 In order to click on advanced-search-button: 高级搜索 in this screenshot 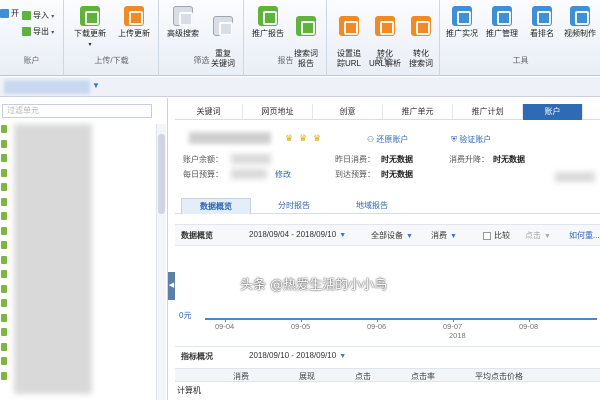, I will do `click(183, 22)`.